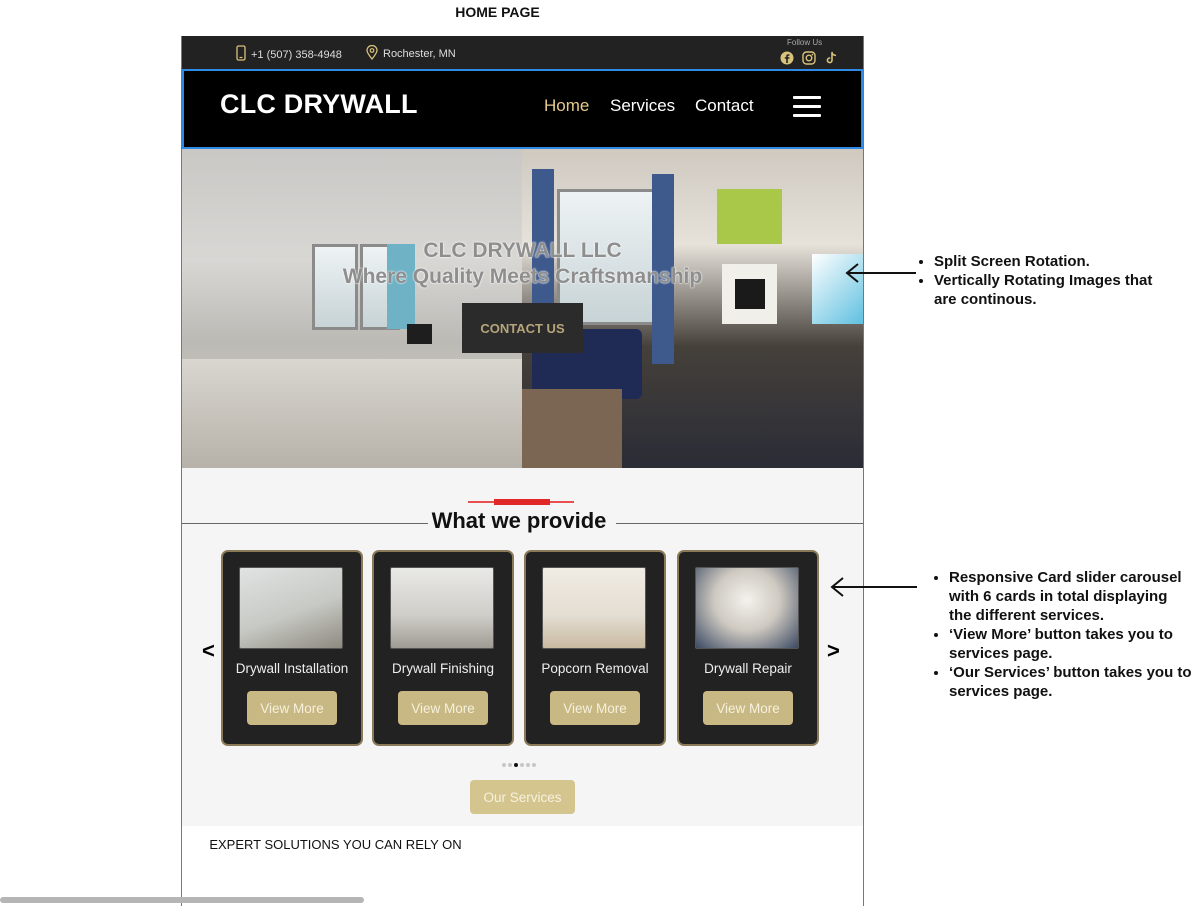  Describe the element at coordinates (642, 106) in the screenshot. I see `nav-link-services: Services` at that location.